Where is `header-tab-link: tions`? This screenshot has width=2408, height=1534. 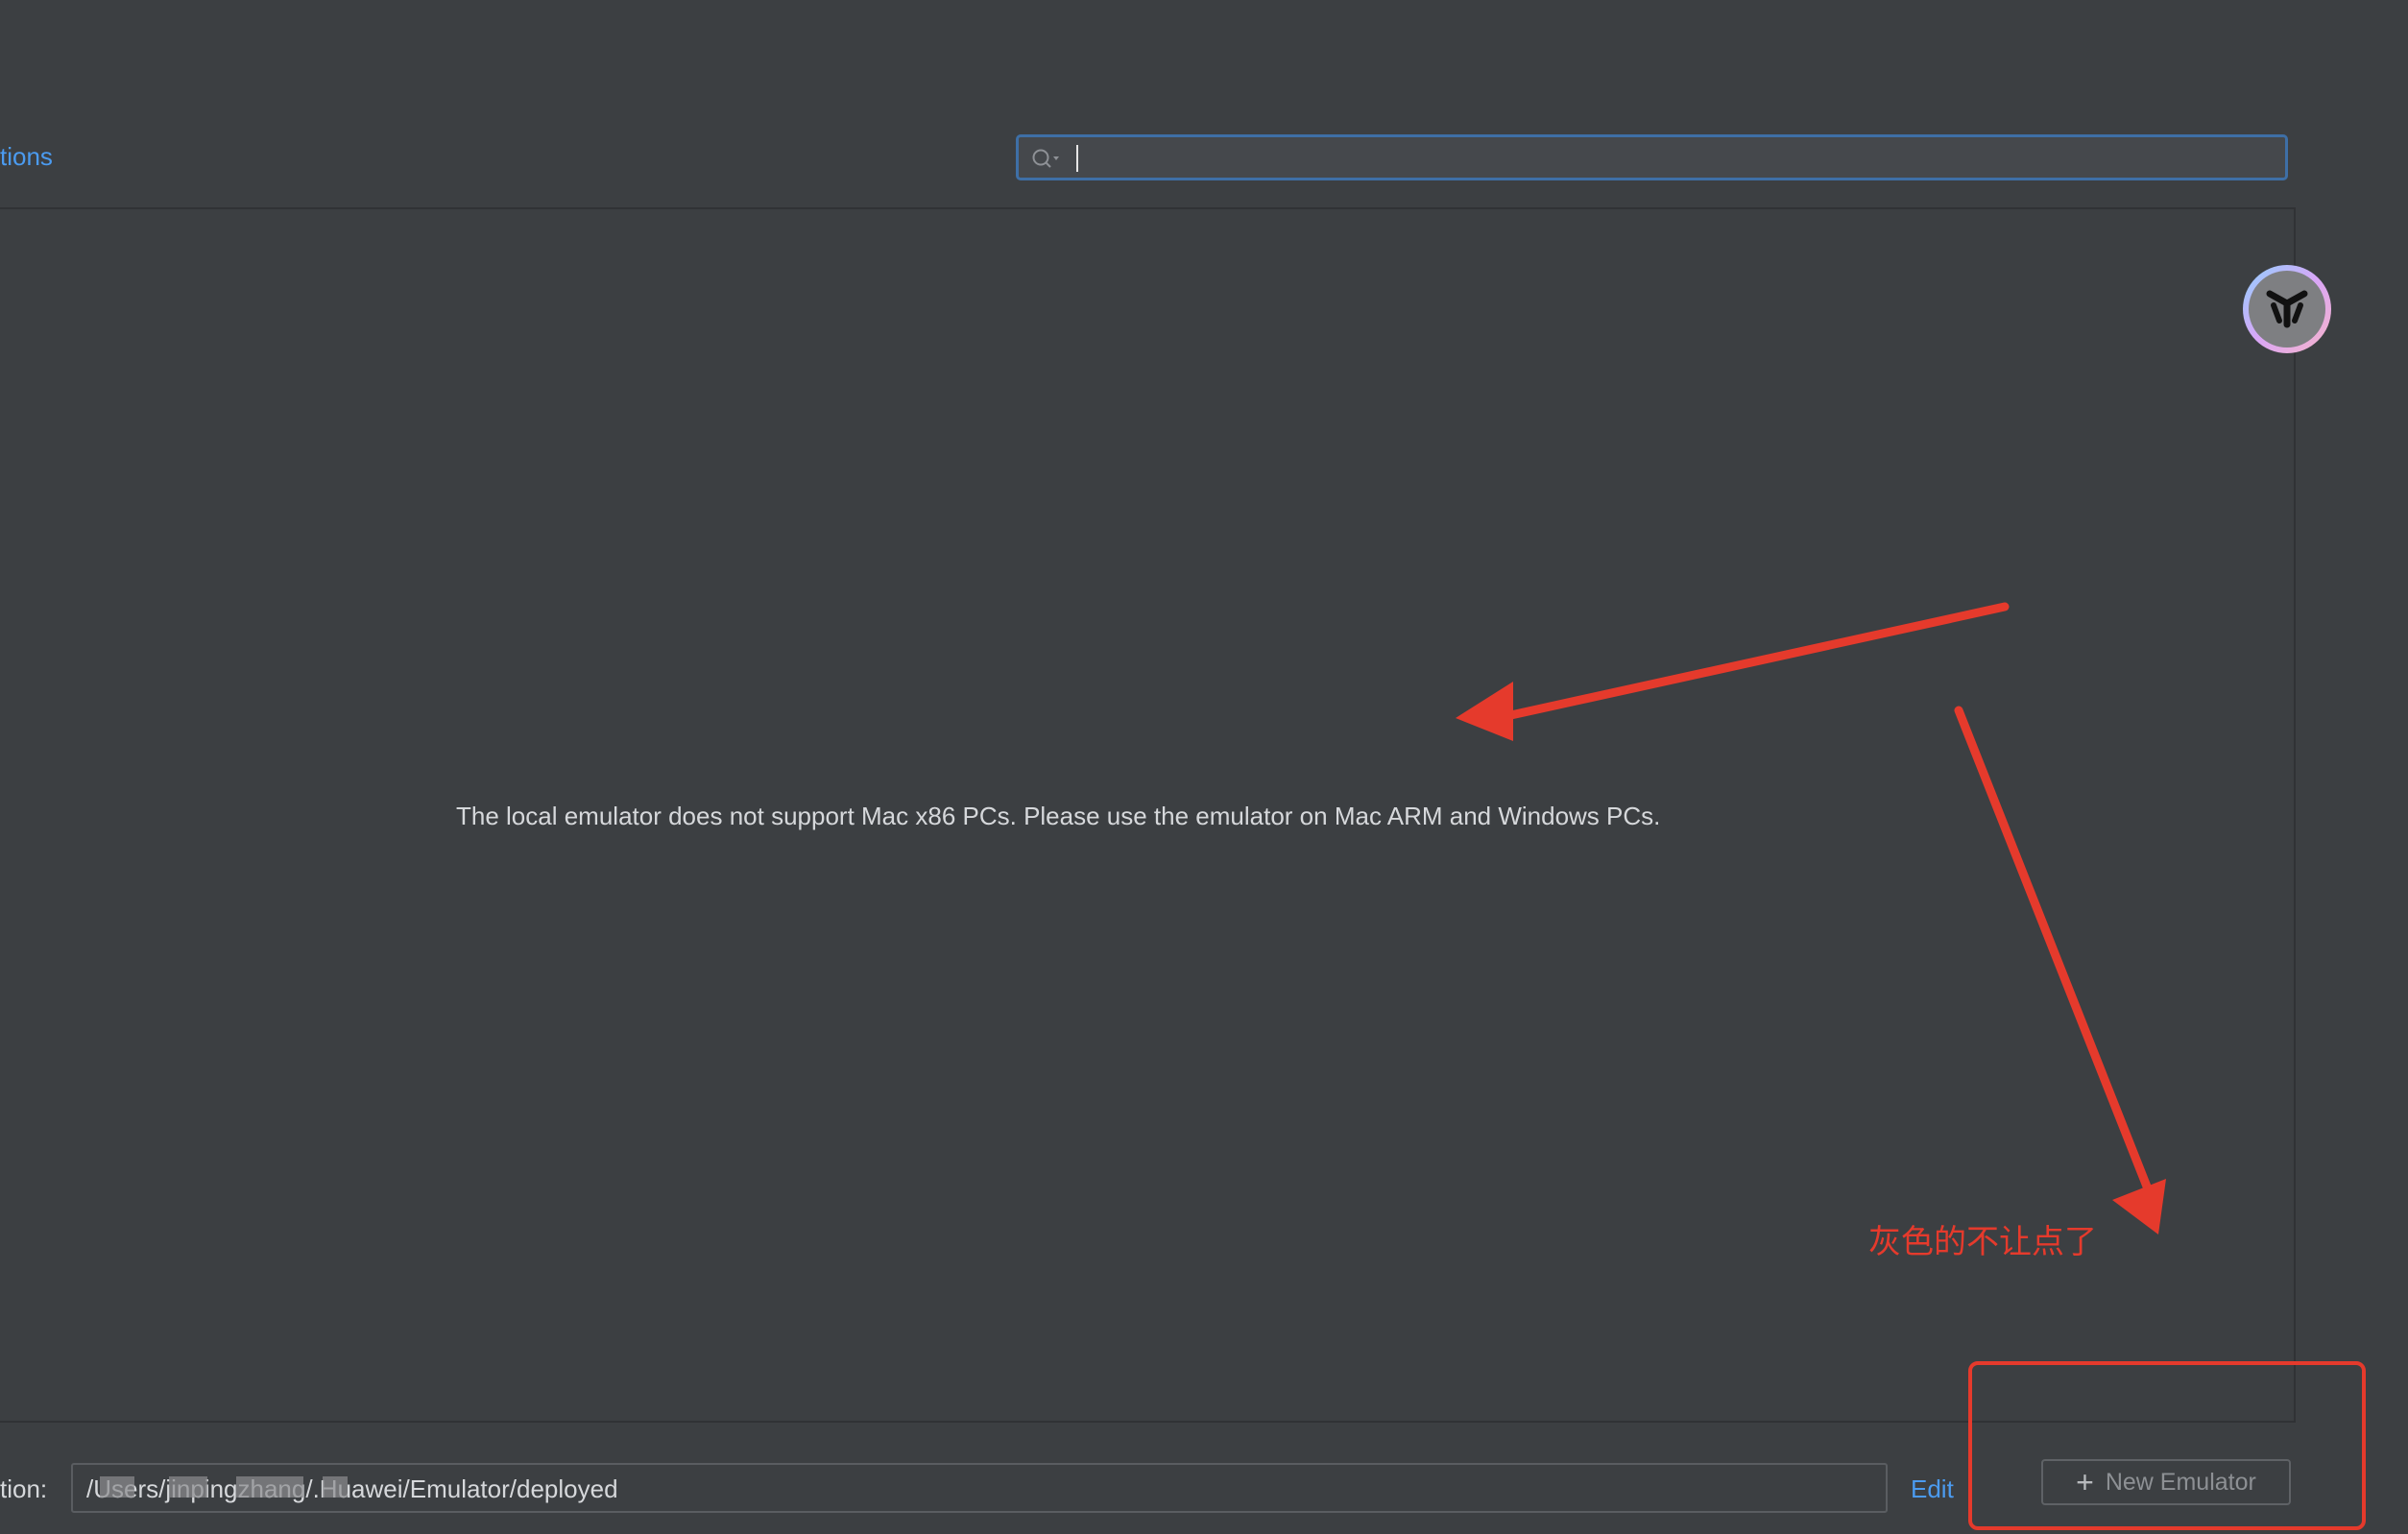 header-tab-link: tions is located at coordinates (26, 157).